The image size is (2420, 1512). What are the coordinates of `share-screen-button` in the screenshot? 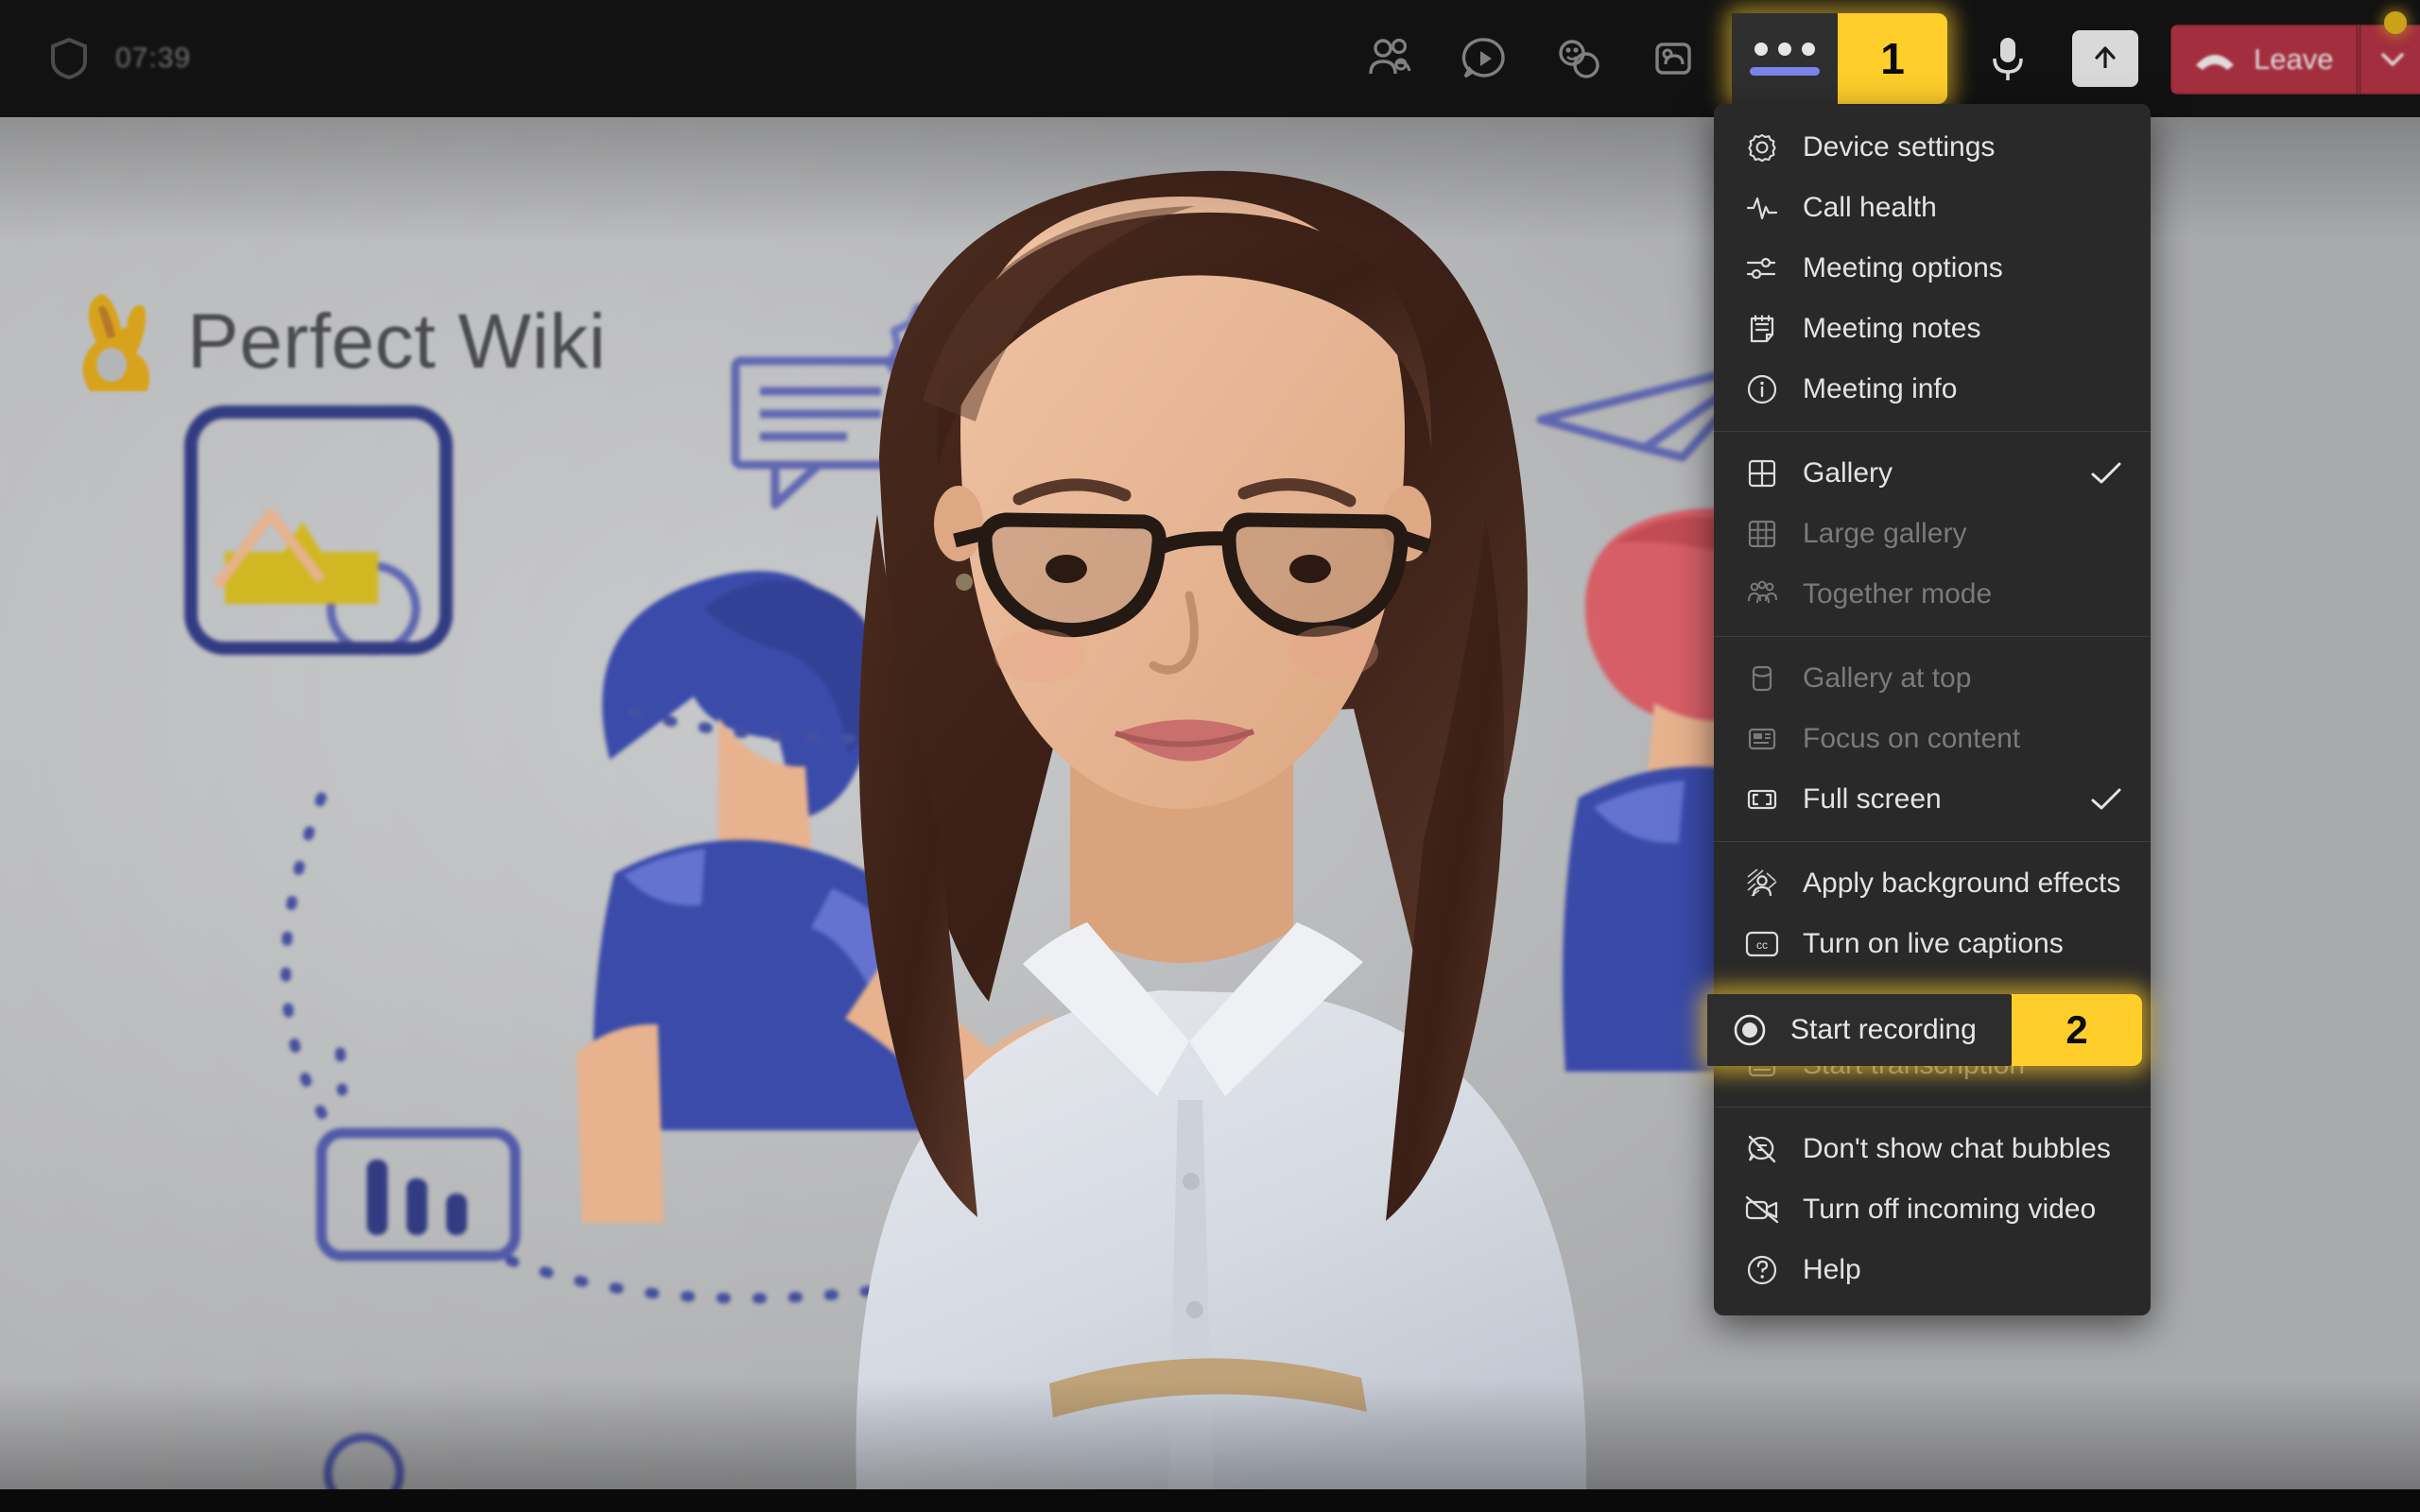 It's located at (2105, 58).